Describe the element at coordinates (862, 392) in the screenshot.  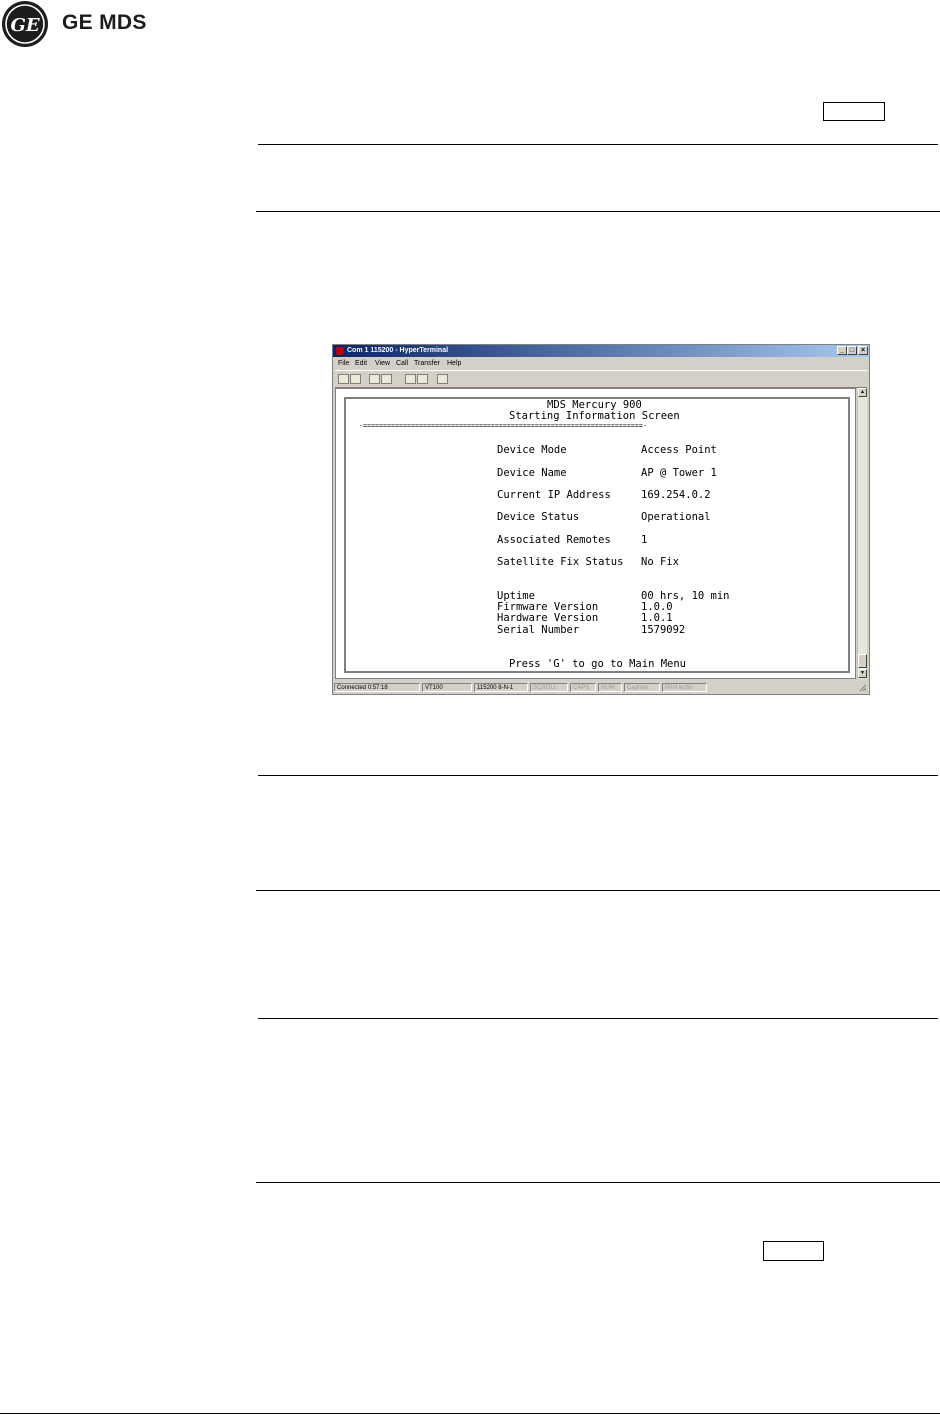
I see `scroll-up-icon: ▲` at that location.